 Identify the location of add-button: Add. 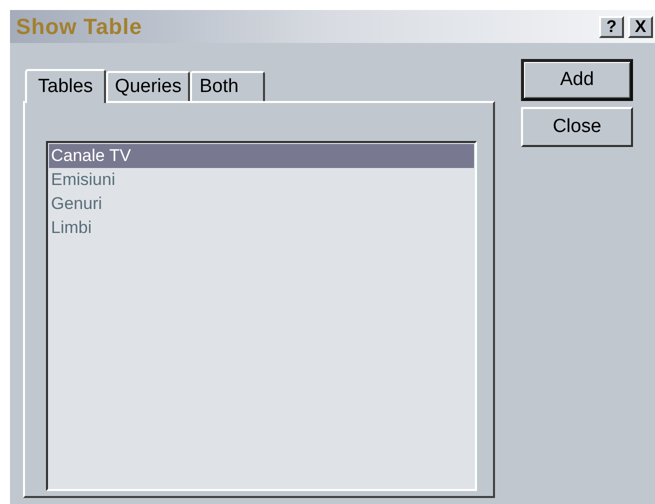
(577, 80).